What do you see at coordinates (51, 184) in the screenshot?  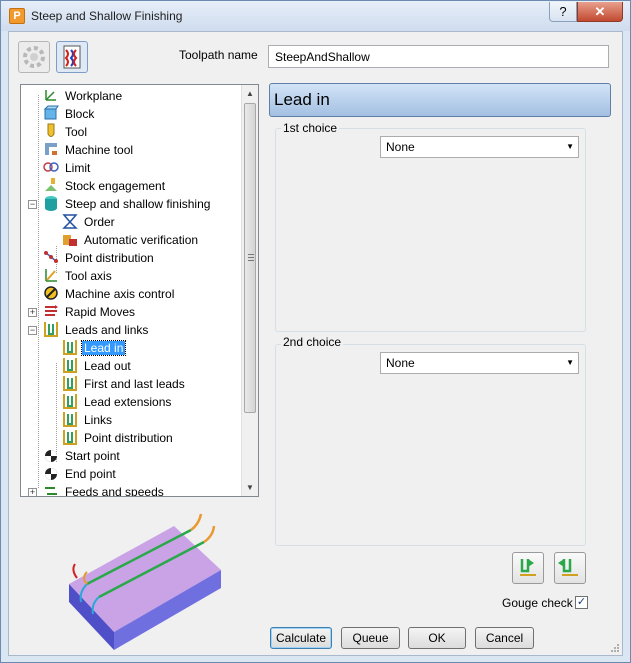 I see `stock-engagement-icon` at bounding box center [51, 184].